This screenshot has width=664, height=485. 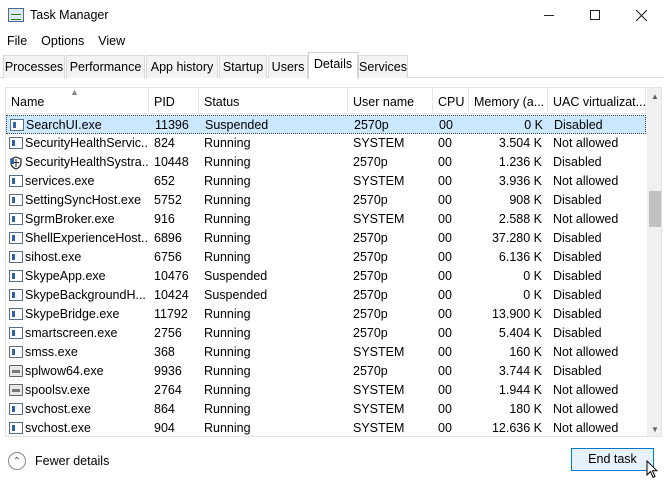 I want to click on menu-file: File, so click(x=17, y=41).